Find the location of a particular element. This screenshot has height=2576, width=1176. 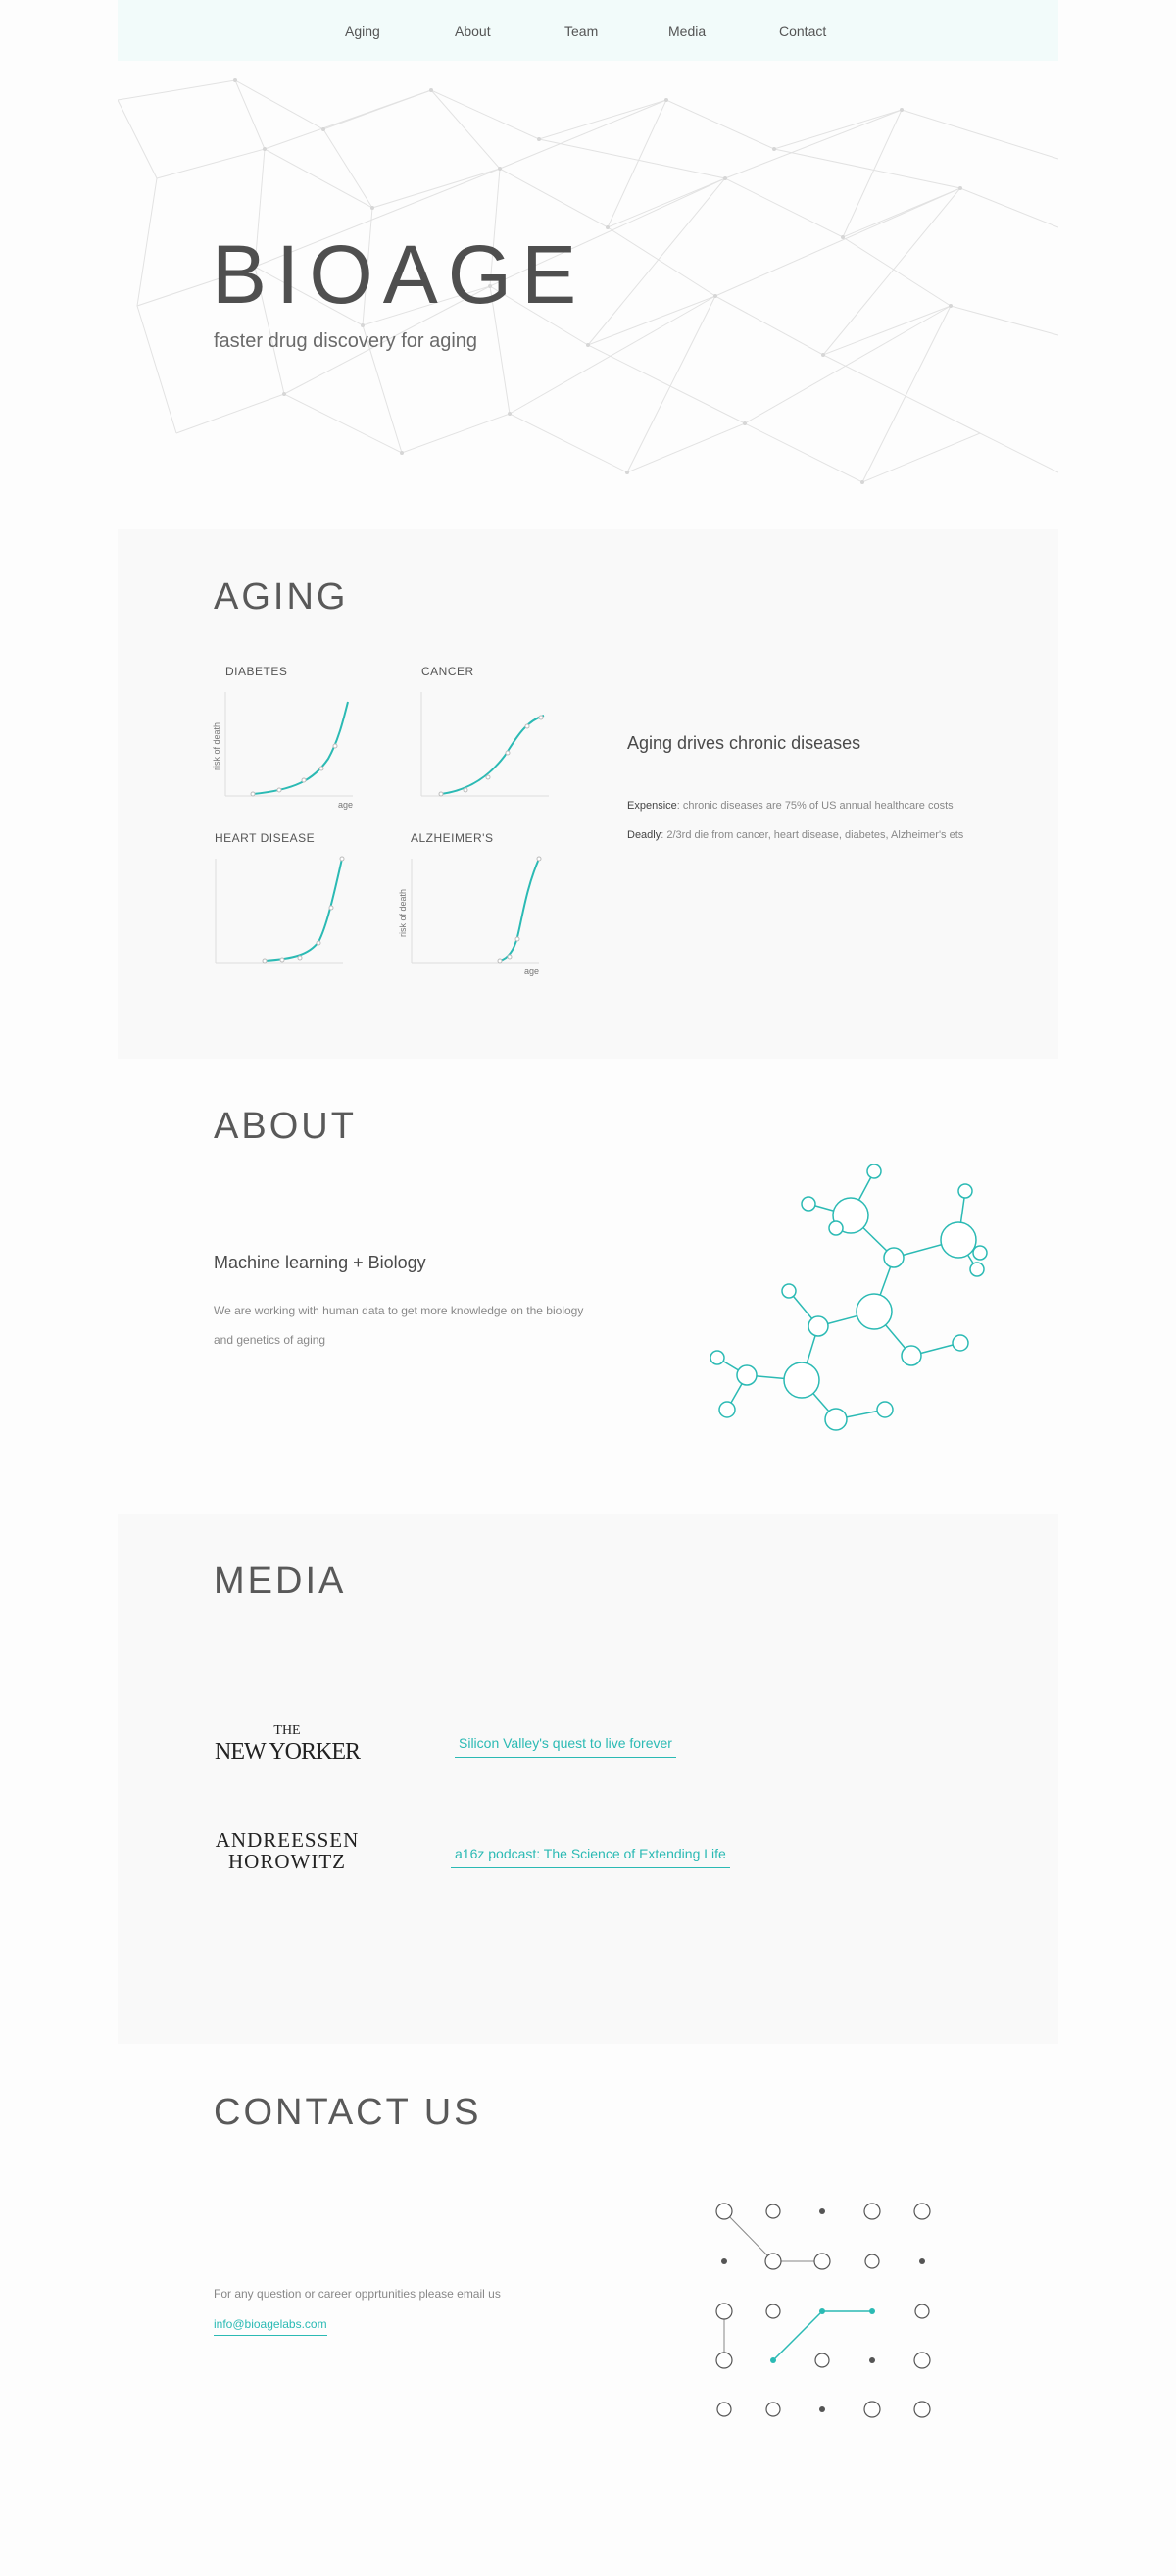

aging-title: AGING is located at coordinates (281, 597).